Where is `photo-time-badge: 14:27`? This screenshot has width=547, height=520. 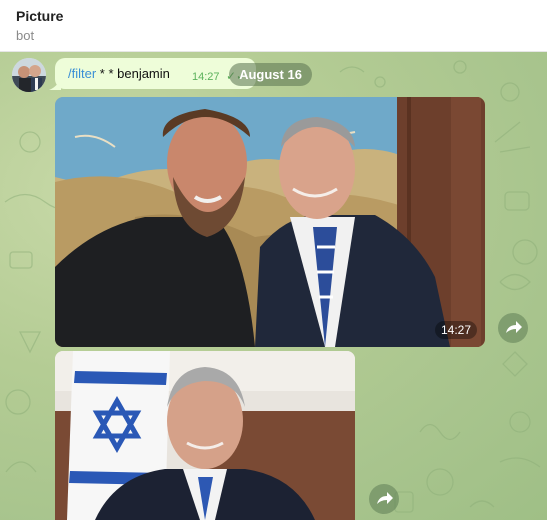 photo-time-badge: 14:27 is located at coordinates (455, 330).